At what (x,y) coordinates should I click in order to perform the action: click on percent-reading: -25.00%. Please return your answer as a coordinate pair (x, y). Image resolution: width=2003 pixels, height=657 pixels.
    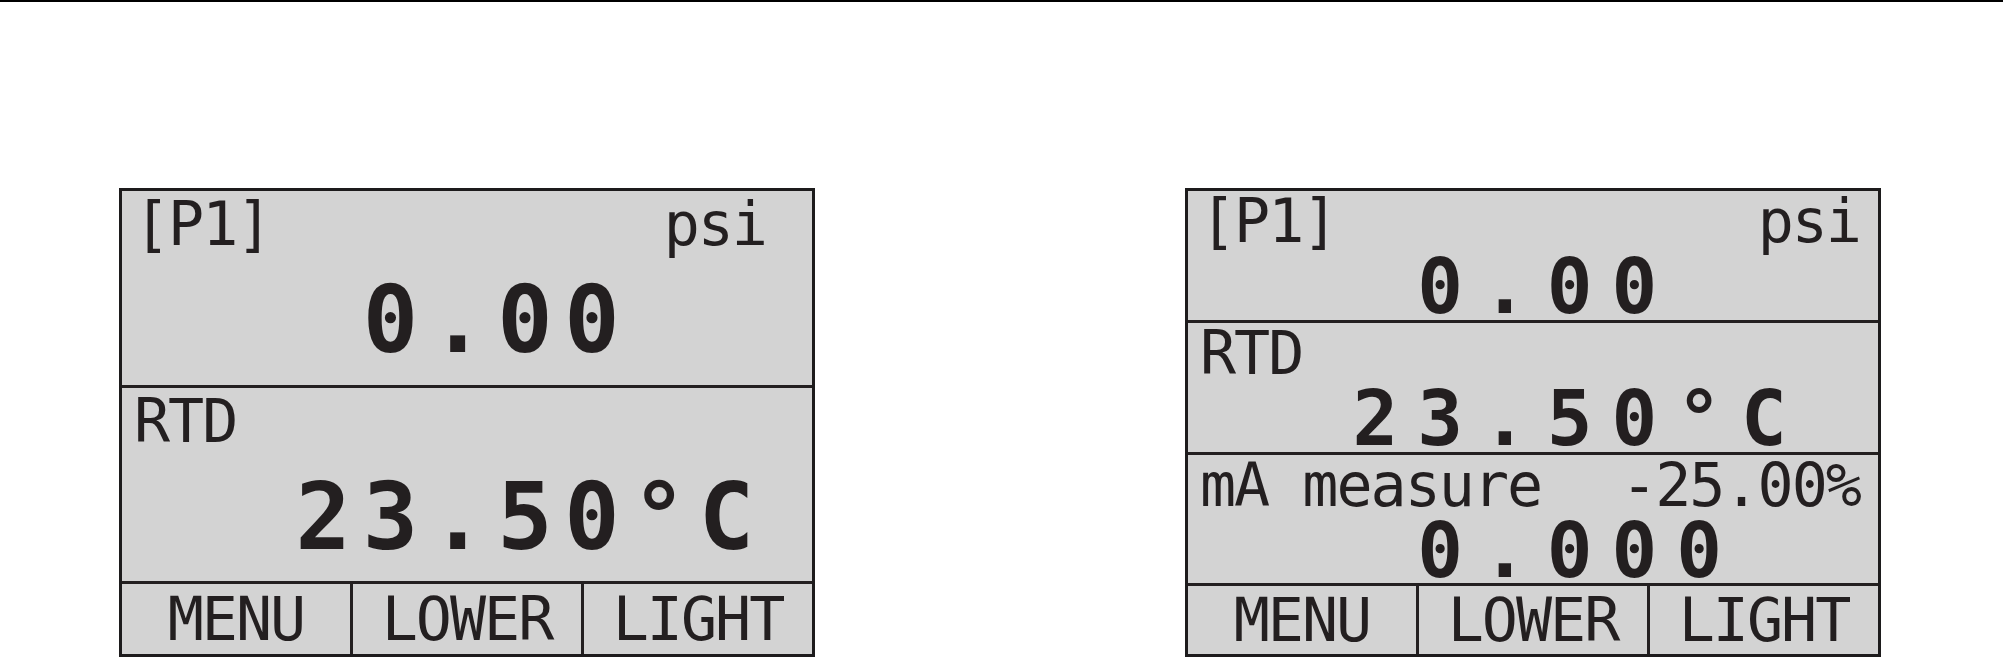
    Looking at the image, I should click on (1740, 484).